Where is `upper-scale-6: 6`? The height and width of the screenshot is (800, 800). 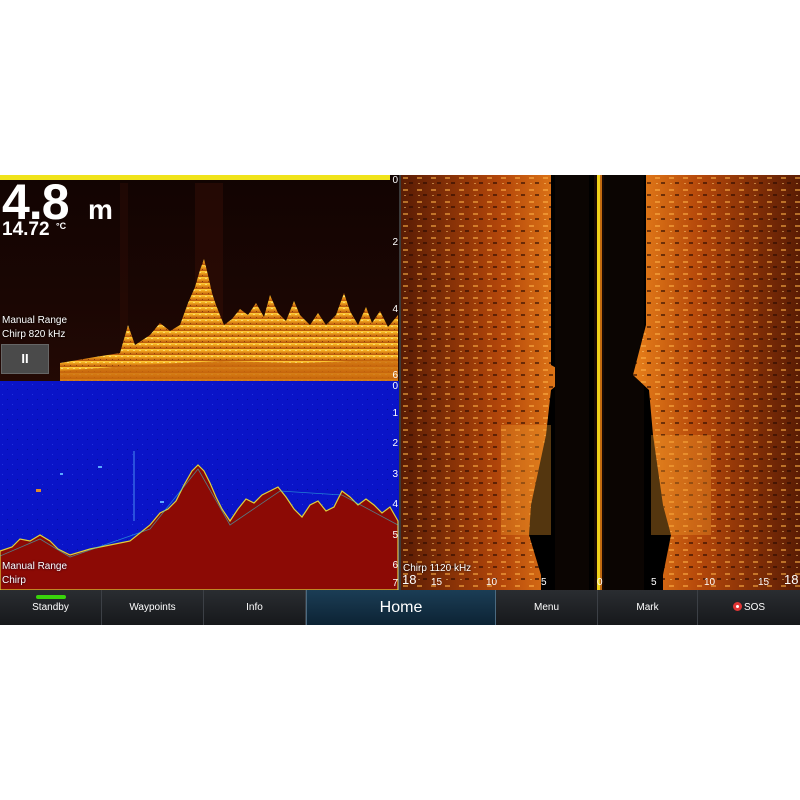
upper-scale-6: 6 is located at coordinates (395, 375).